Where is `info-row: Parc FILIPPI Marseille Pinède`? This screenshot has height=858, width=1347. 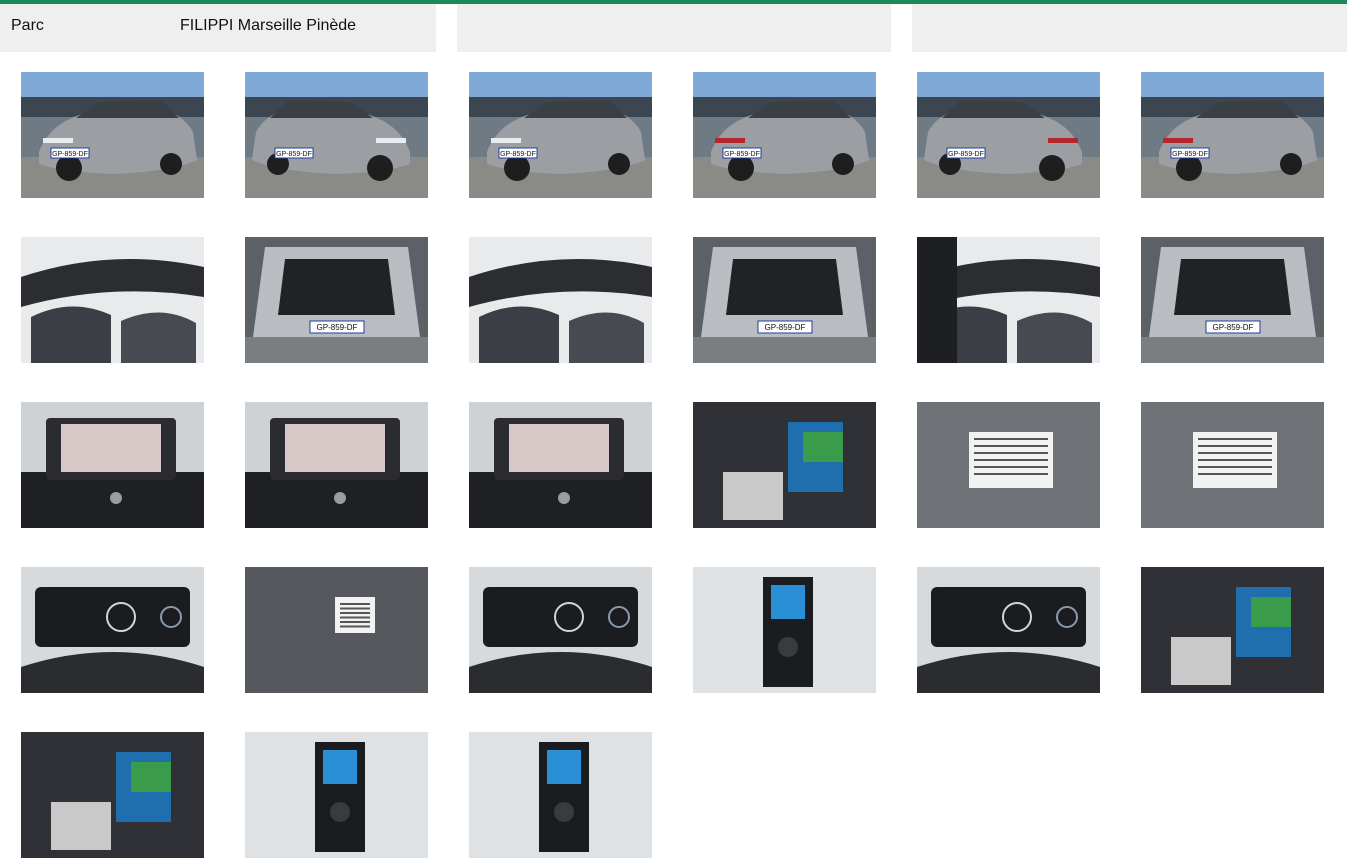
info-row: Parc FILIPPI Marseille Pinède is located at coordinates (673, 28).